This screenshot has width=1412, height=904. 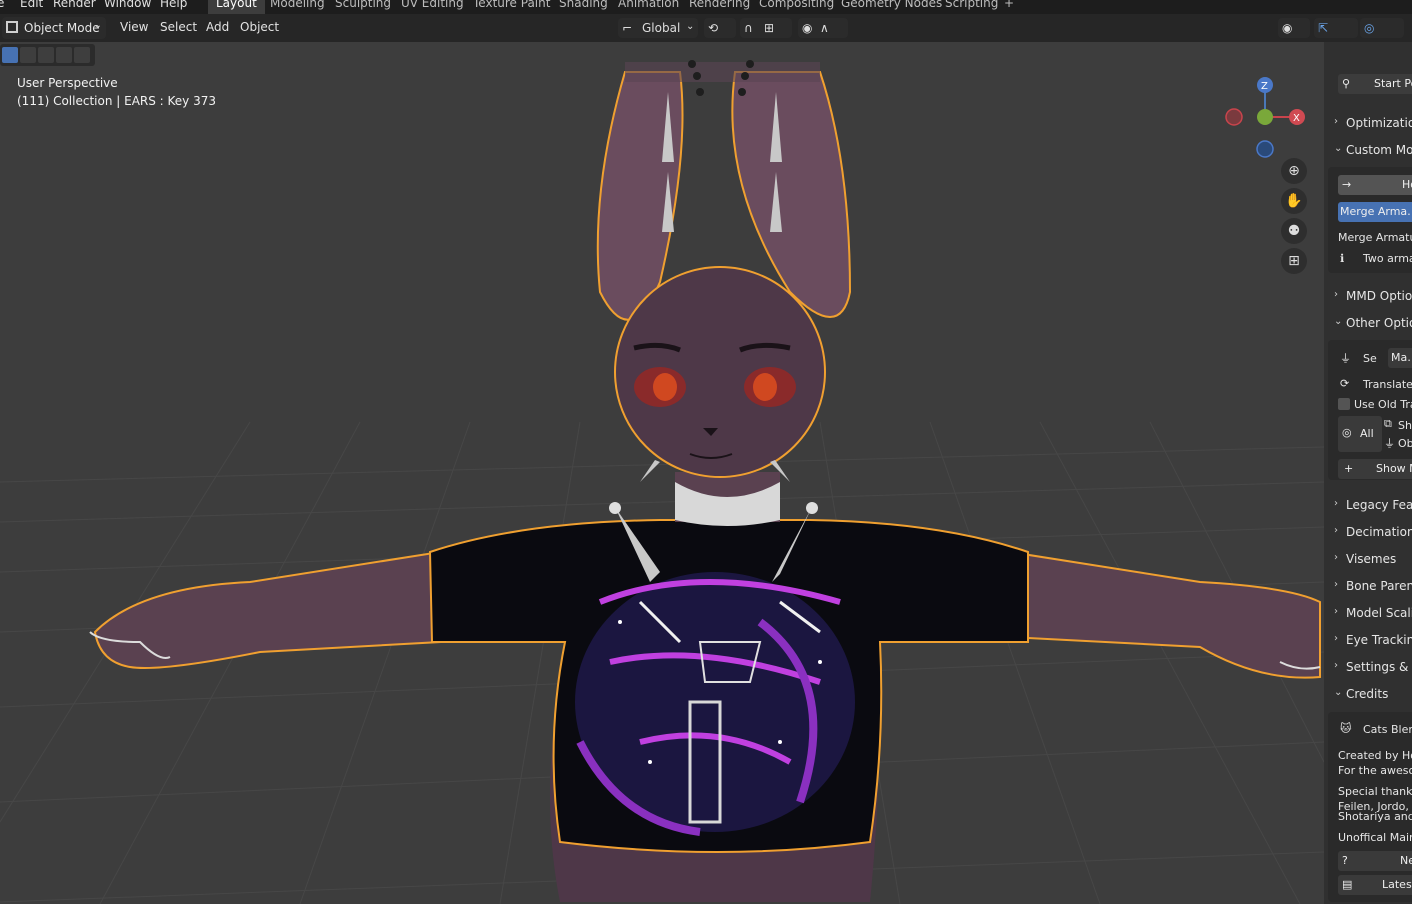 What do you see at coordinates (236, 7) in the screenshot?
I see `tab-layout: Layout` at bounding box center [236, 7].